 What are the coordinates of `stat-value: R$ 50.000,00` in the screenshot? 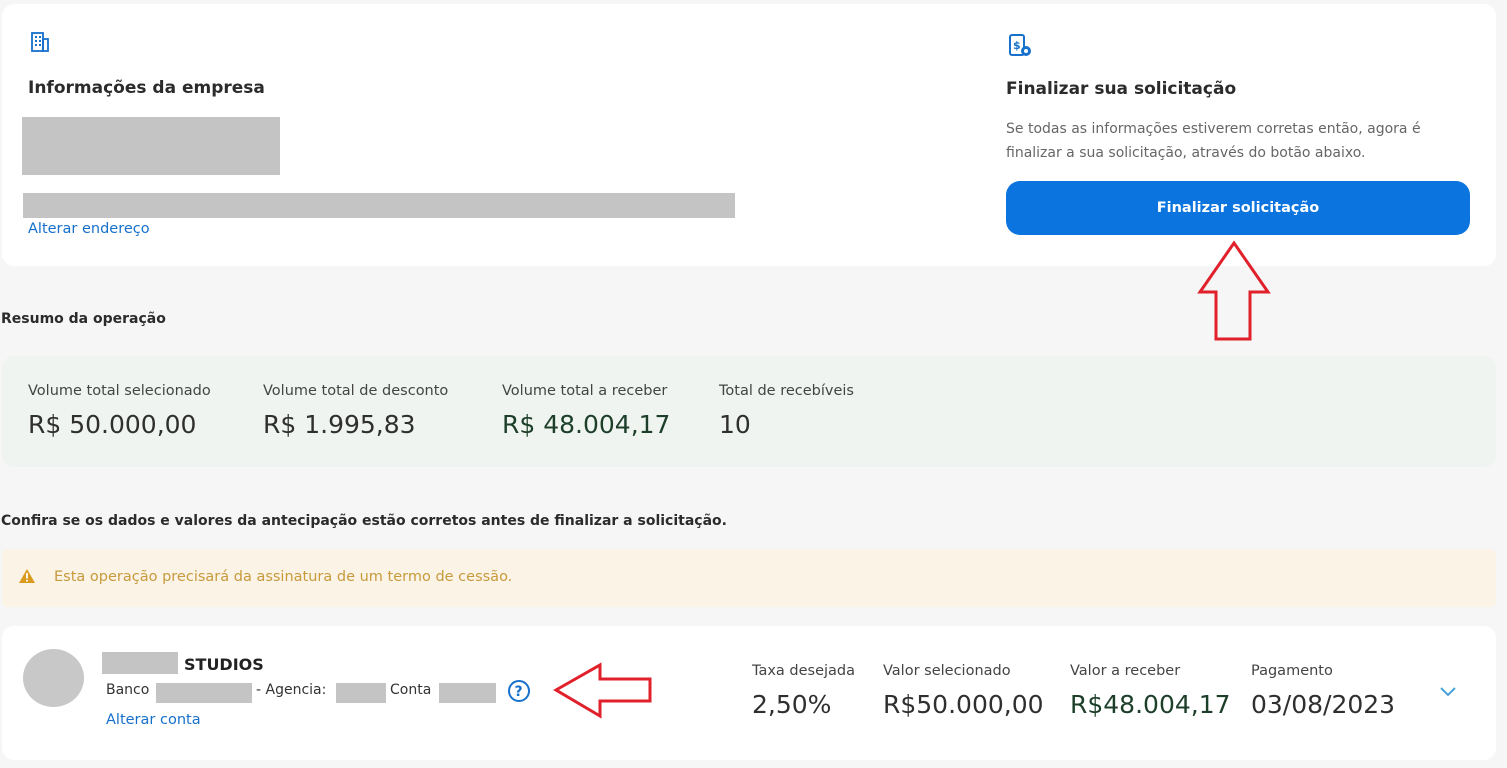 It's located at (112, 424).